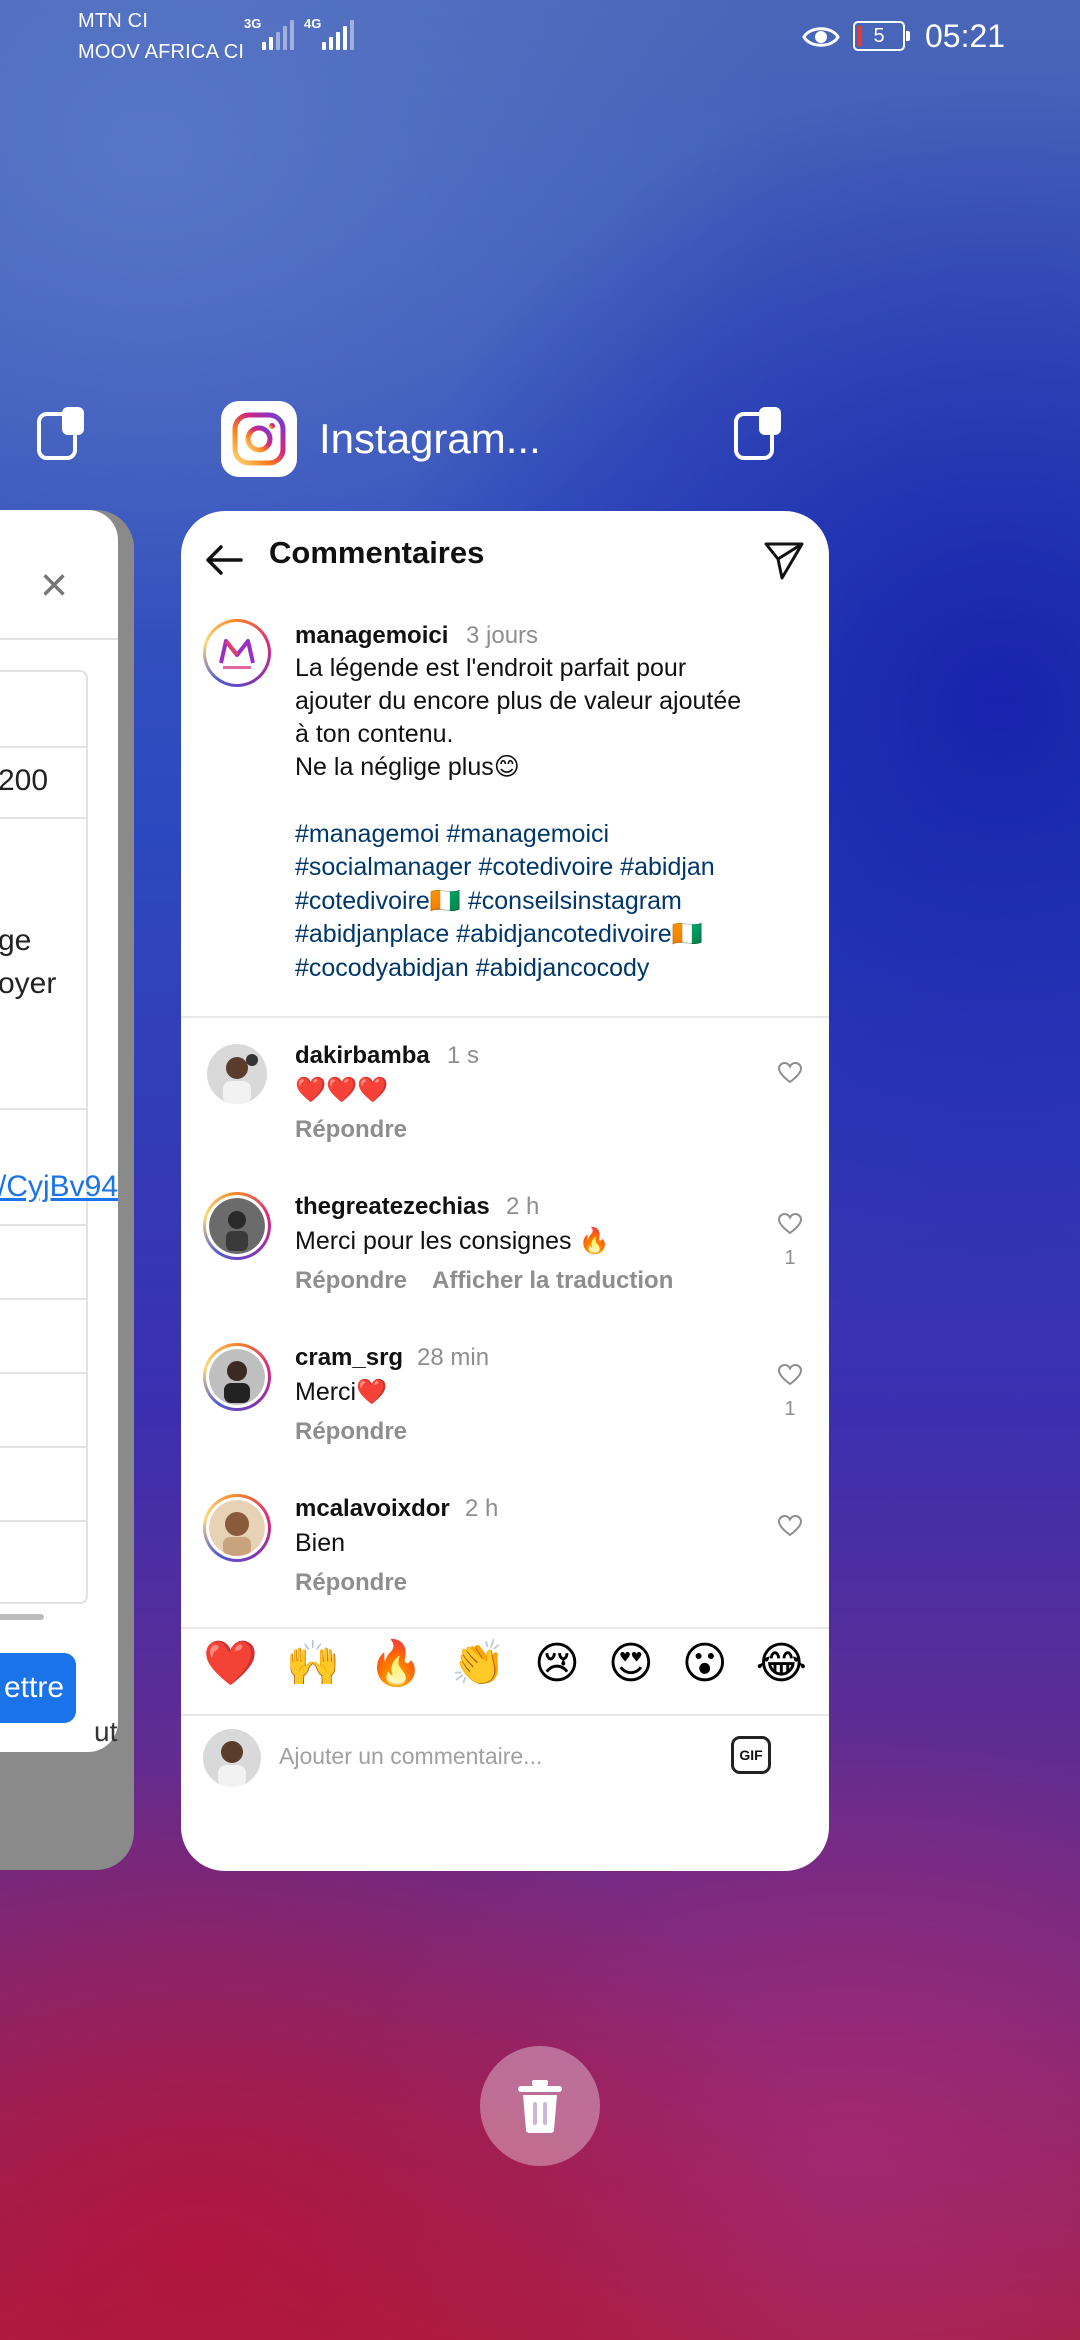  I want to click on comment-text: ❤️❤️❤️, so click(342, 1090).